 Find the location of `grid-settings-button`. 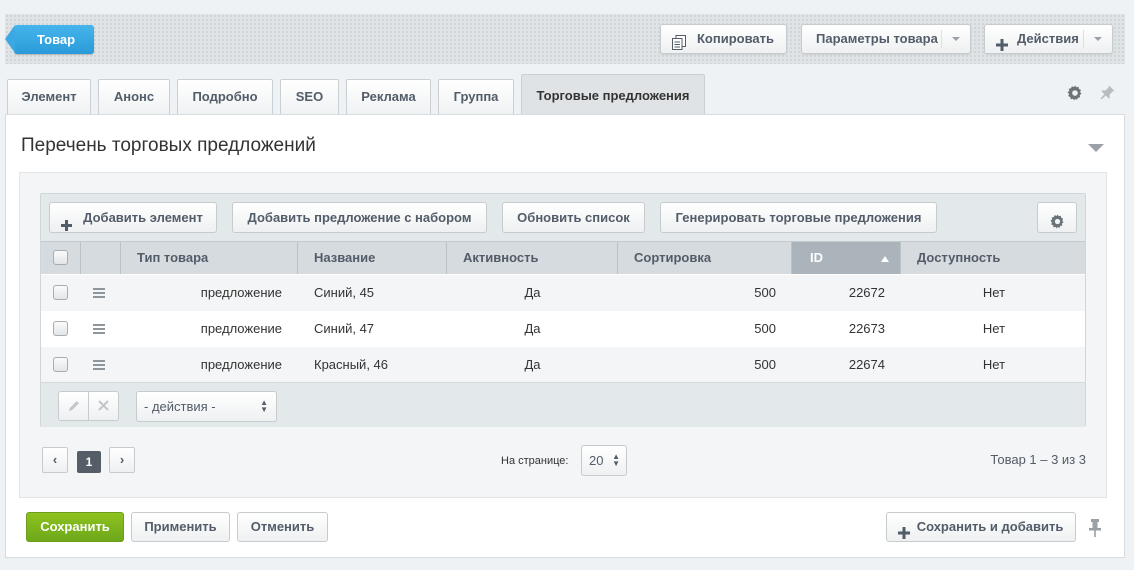

grid-settings-button is located at coordinates (1057, 217).